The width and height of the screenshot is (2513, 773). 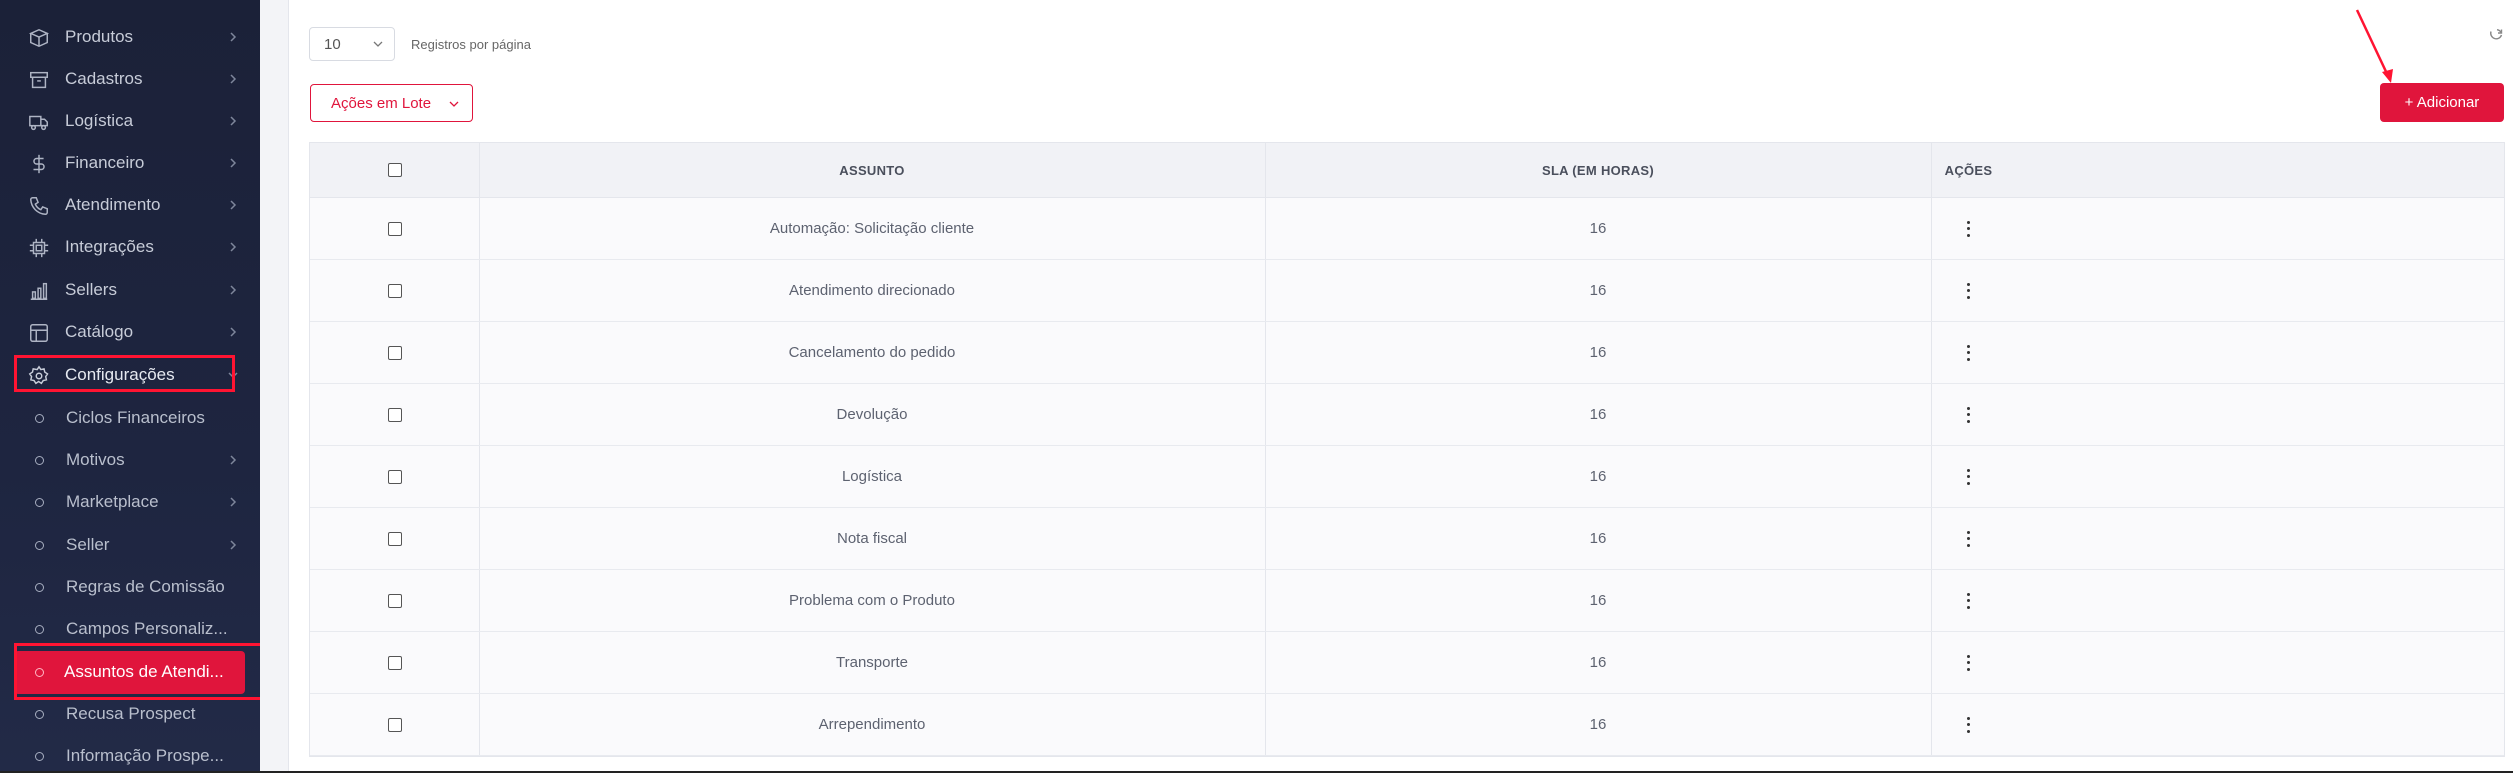 What do you see at coordinates (130, 714) in the screenshot?
I see `sidebar-subitem-recusa-prospect: Recusa Prospect` at bounding box center [130, 714].